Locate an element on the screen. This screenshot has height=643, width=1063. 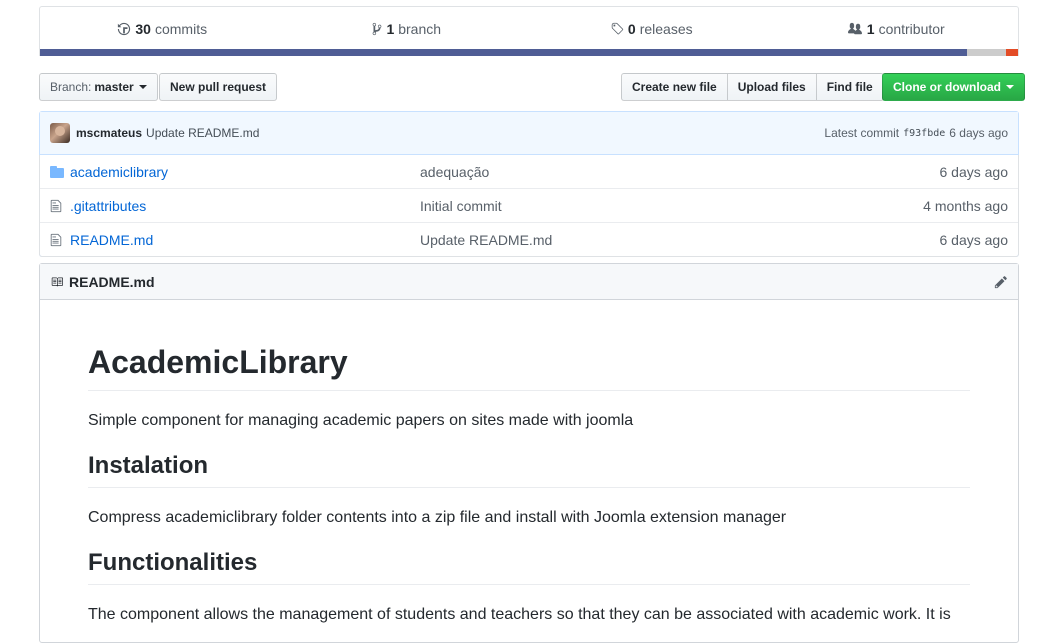
tag-icon is located at coordinates (617, 28).